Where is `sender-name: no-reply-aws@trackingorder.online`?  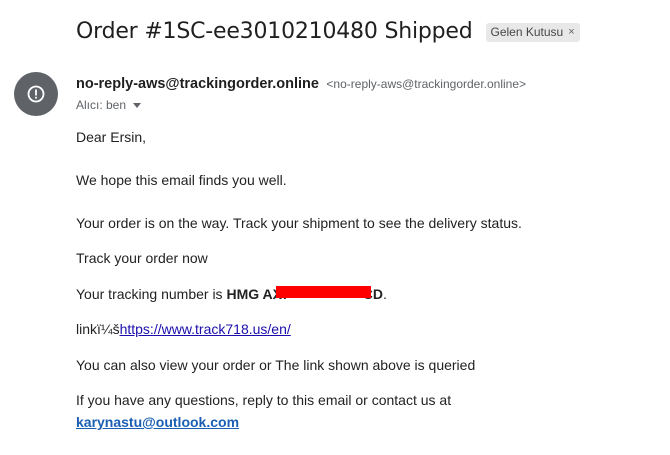
sender-name: no-reply-aws@trackingorder.online is located at coordinates (197, 84).